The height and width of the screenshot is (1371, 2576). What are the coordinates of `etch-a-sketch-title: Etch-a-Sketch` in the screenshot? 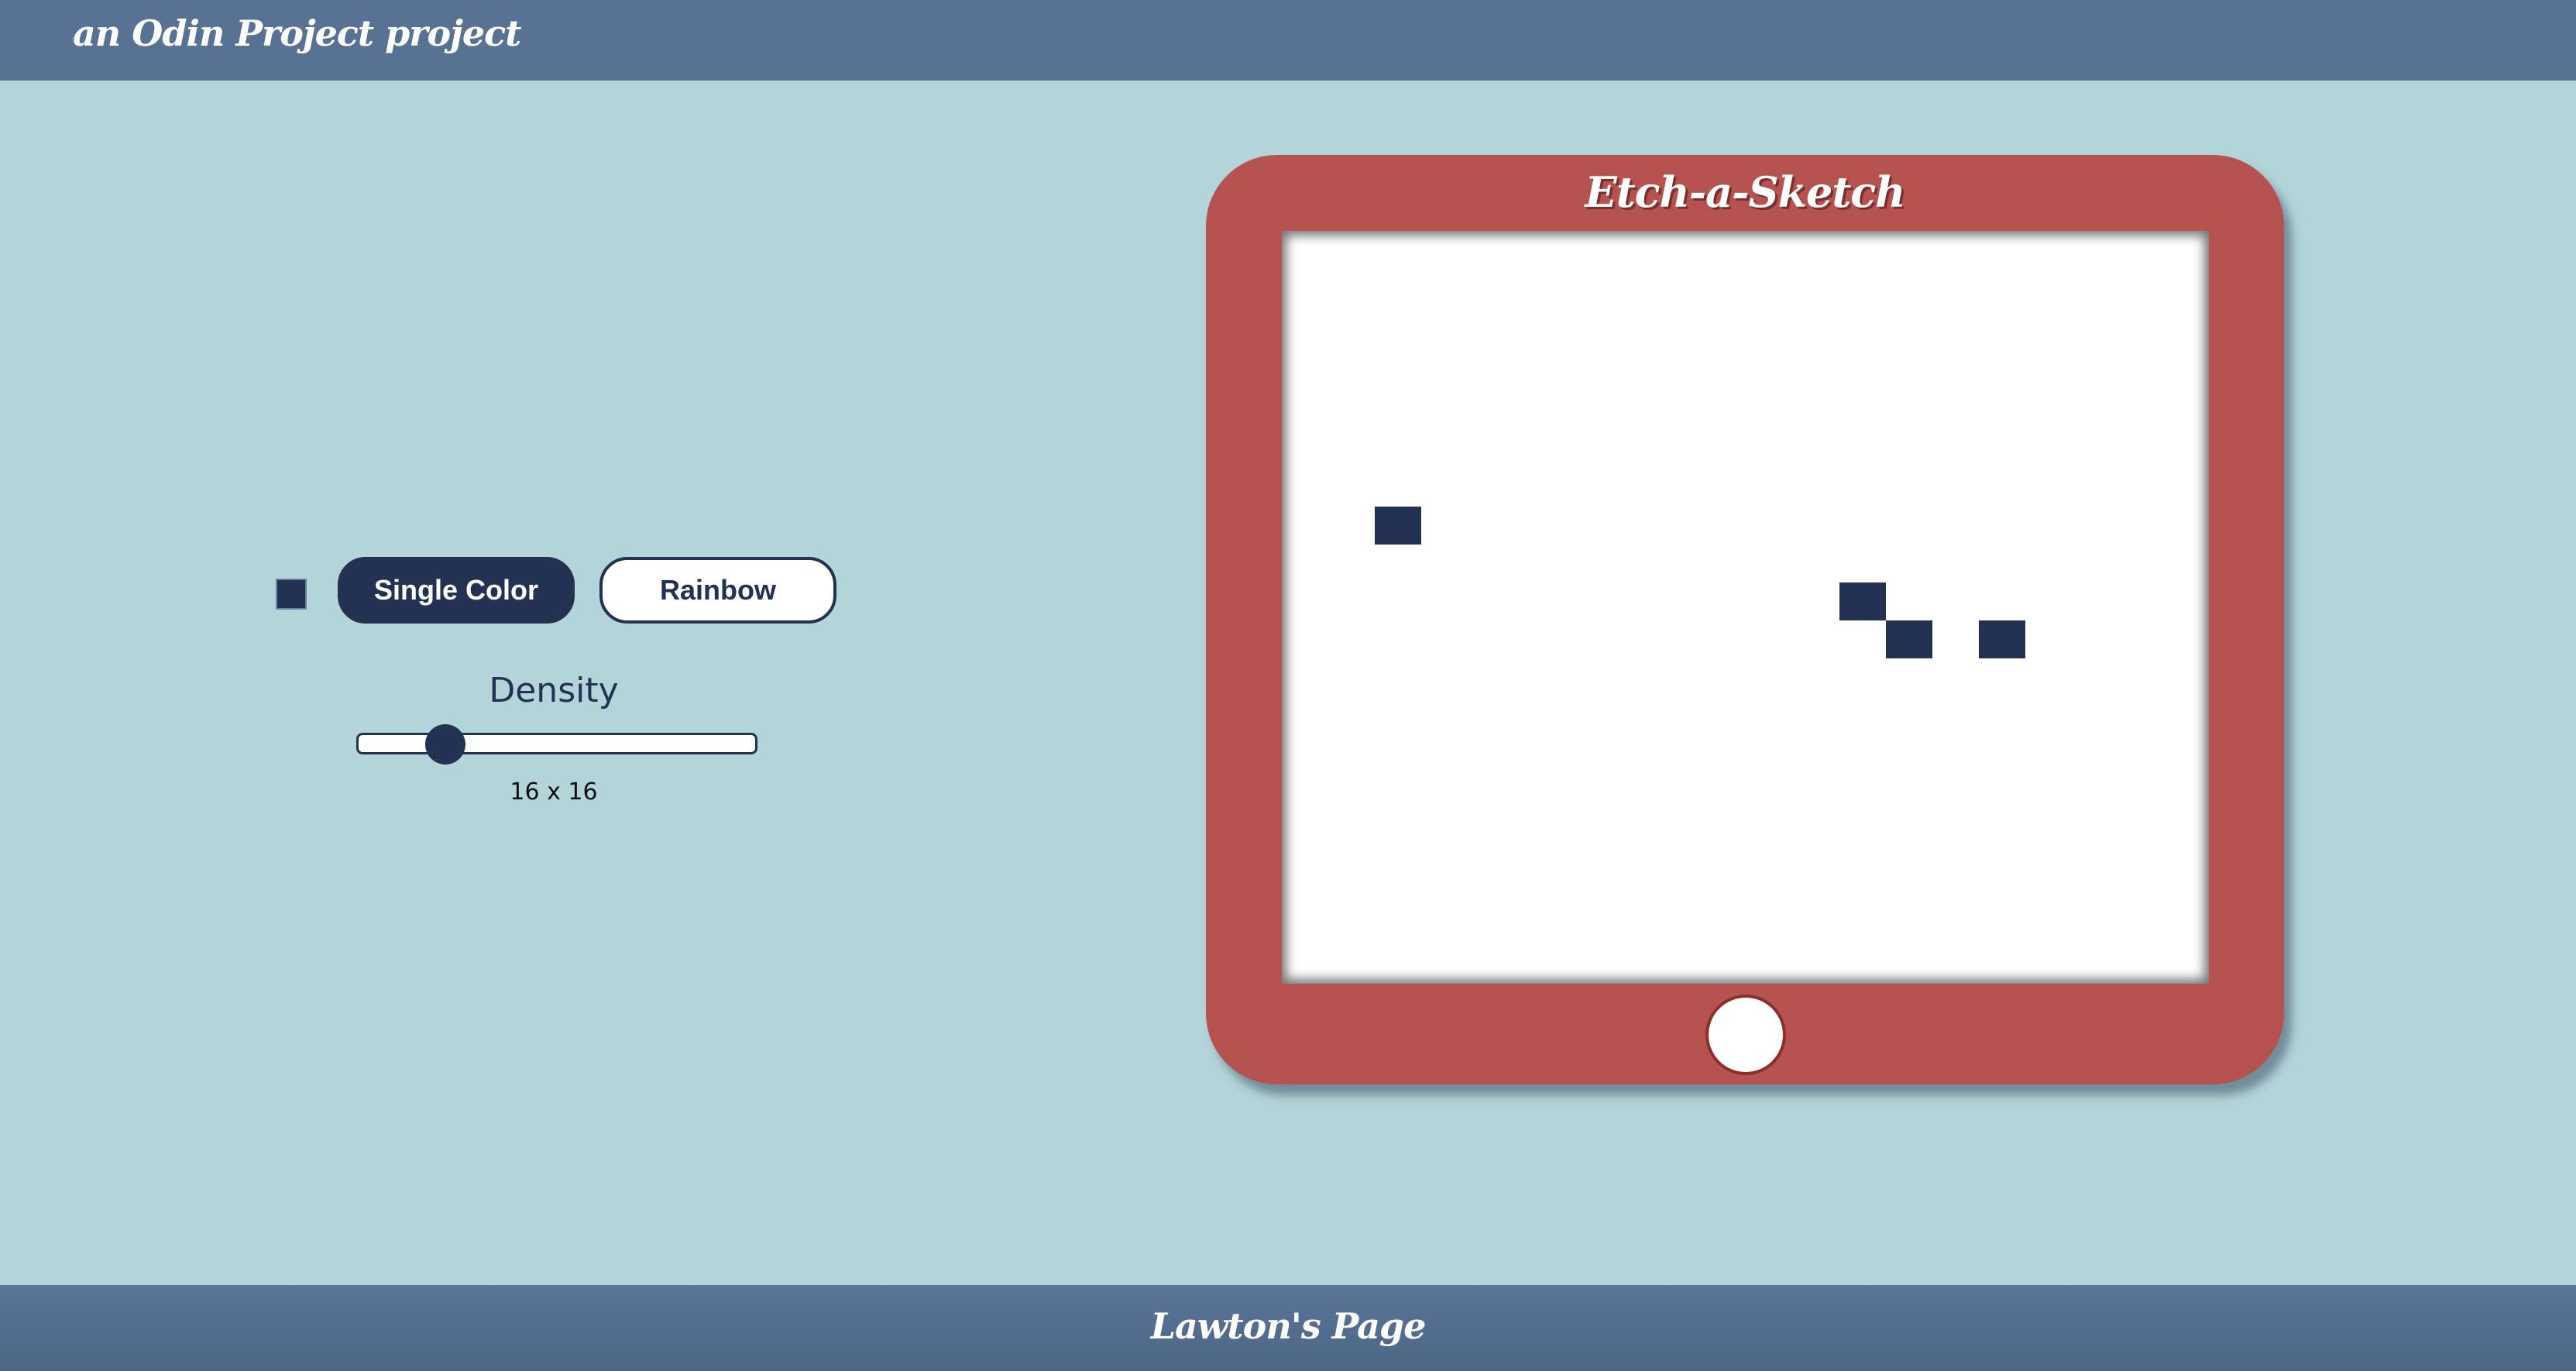 It's located at (1745, 192).